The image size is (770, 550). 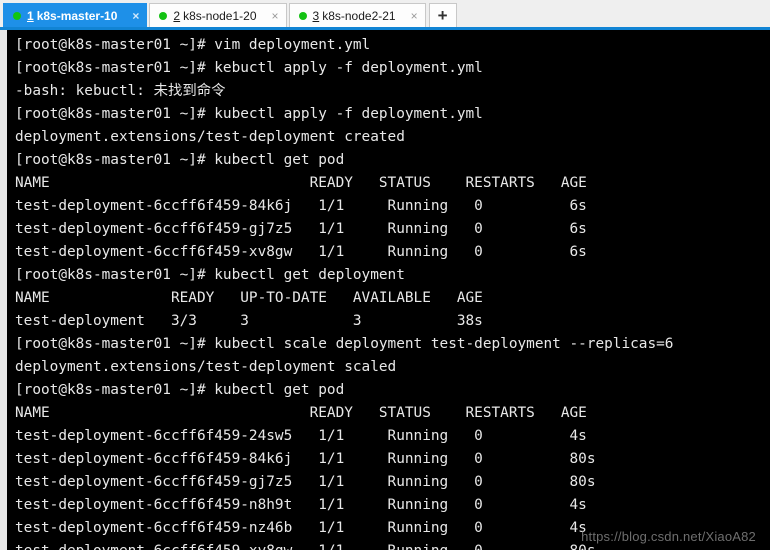 What do you see at coordinates (249, 298) in the screenshot?
I see `terminal-line: NAME READY UP-TO-DATE AVAILABLE AGE` at bounding box center [249, 298].